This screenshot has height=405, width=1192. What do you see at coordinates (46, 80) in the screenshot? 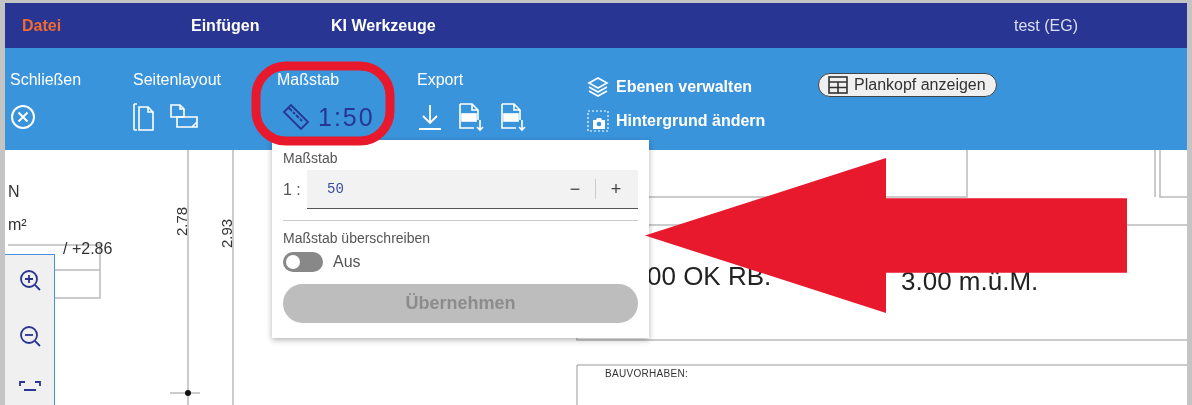
I see `group-label: Schließen` at bounding box center [46, 80].